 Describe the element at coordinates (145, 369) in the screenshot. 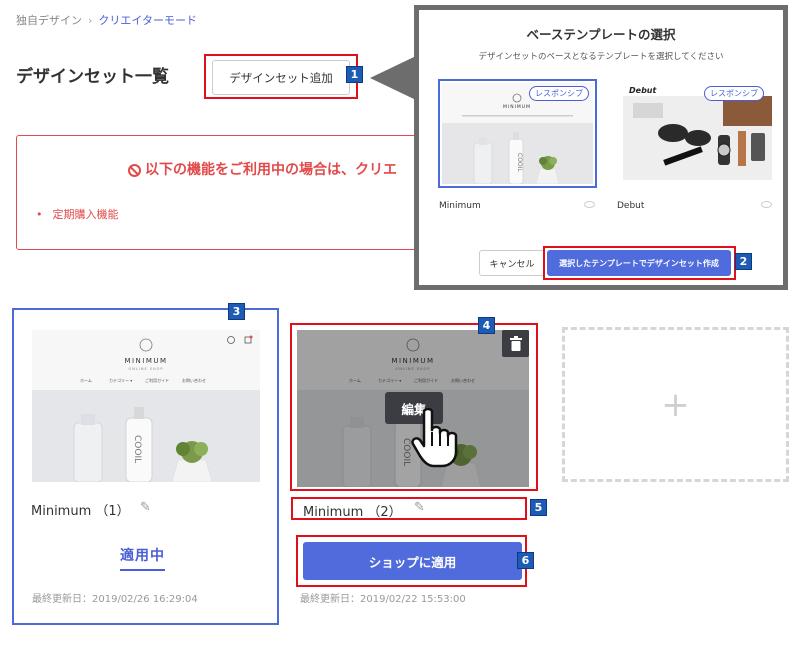

I see `minimum-brand-sub: ONLINE SHOP` at that location.